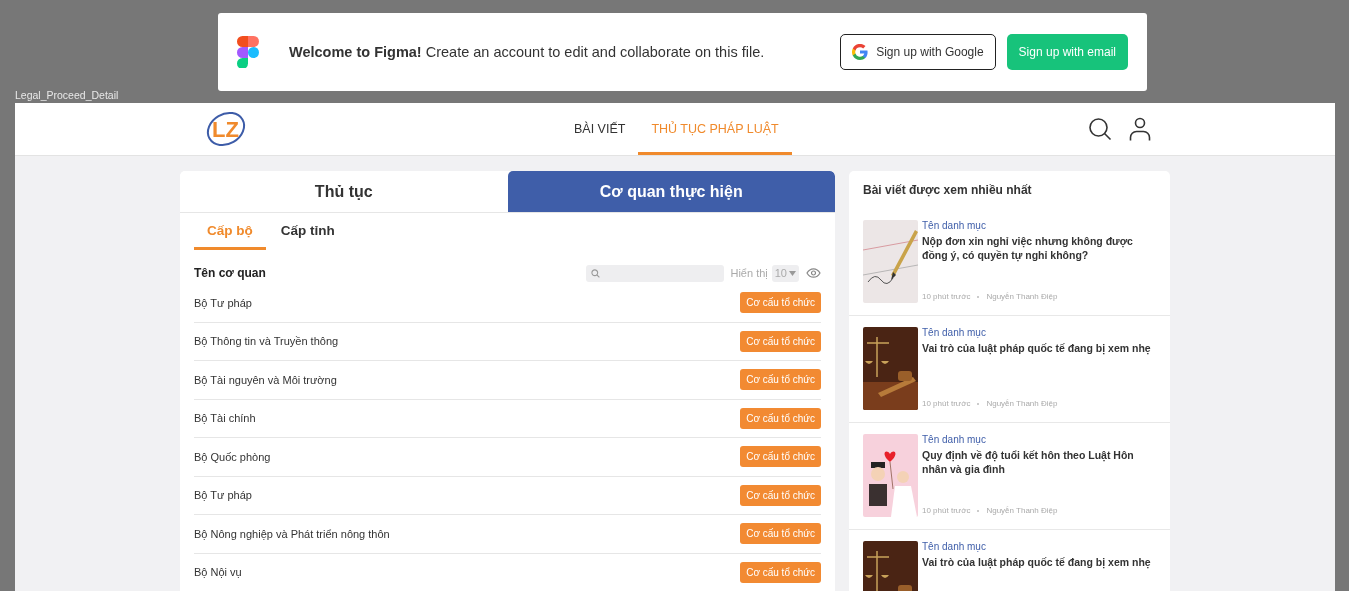 The height and width of the screenshot is (591, 1349). What do you see at coordinates (265, 379) in the screenshot?
I see `agency-name: Bộ Tài nguyên và Môi trường` at bounding box center [265, 379].